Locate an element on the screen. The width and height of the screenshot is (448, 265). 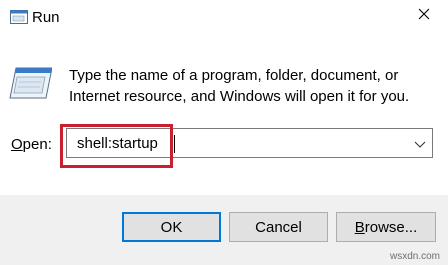
open-label-mnemonic: O is located at coordinates (17, 144).